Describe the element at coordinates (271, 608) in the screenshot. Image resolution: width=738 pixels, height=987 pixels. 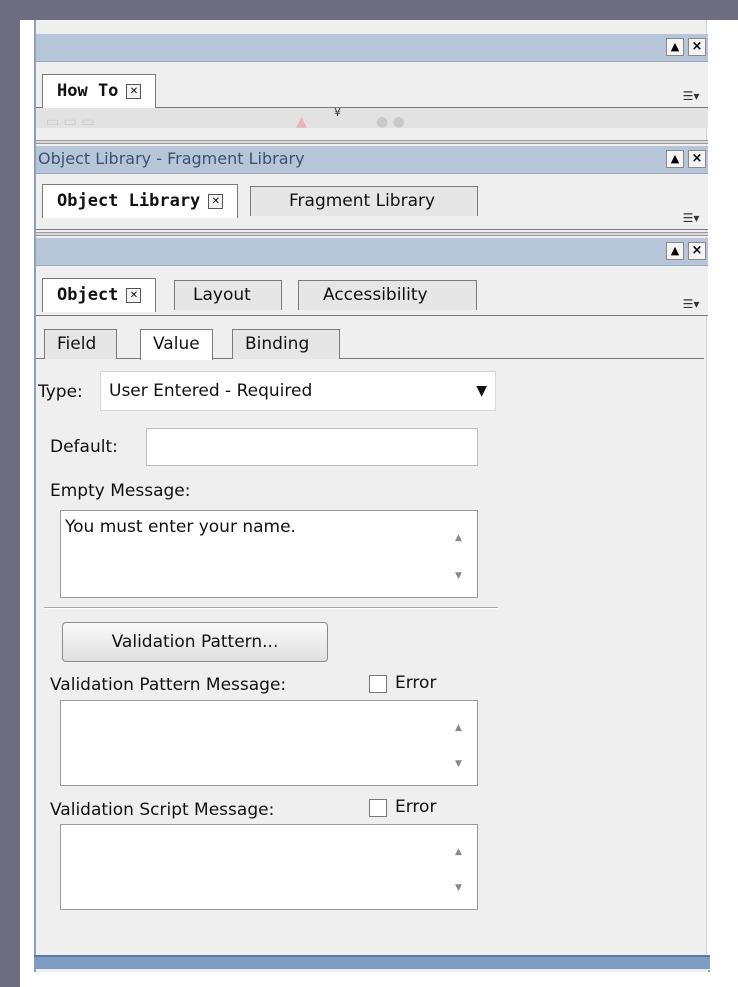
I see `section-divider` at that location.